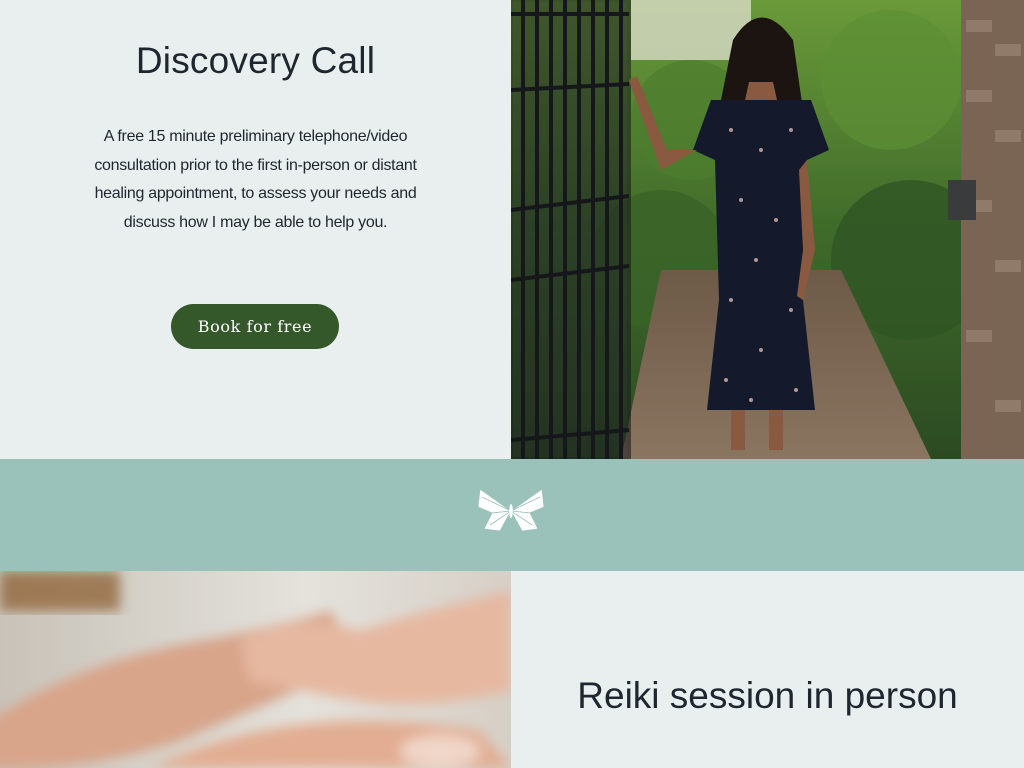 The image size is (1024, 768). What do you see at coordinates (255, 326) in the screenshot?
I see `book-for-free-button: Book for free` at bounding box center [255, 326].